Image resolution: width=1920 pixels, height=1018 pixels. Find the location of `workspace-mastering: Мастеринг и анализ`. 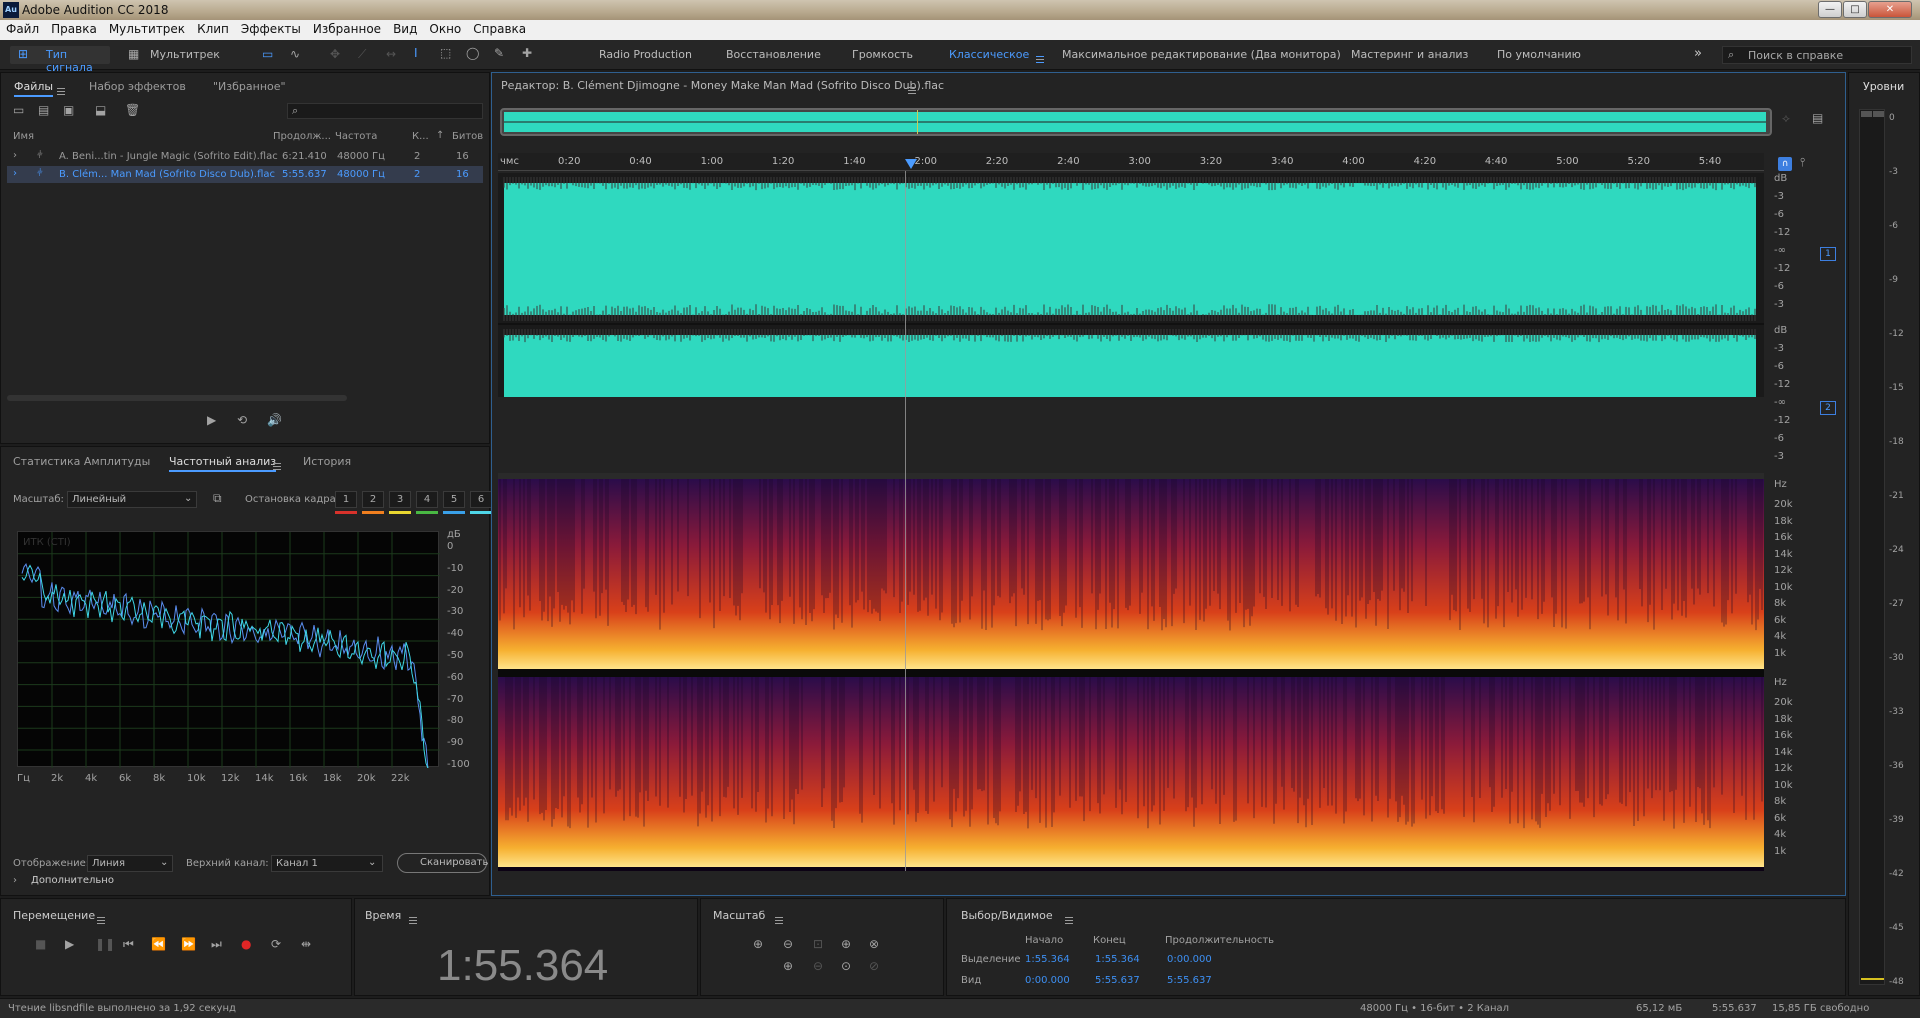

workspace-mastering: Мастеринг и анализ is located at coordinates (1409, 54).